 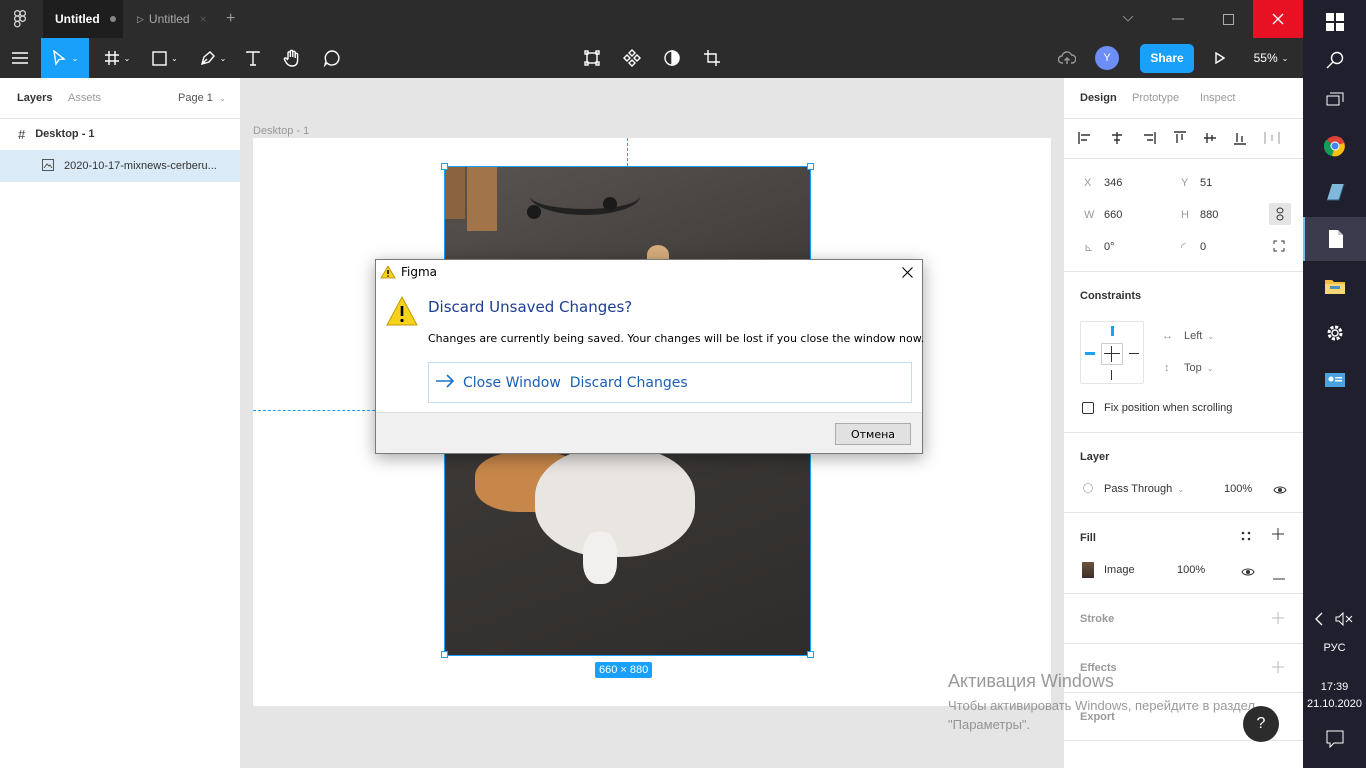 I want to click on constraint-horizontal-select: Left ⌄, so click(x=1199, y=336).